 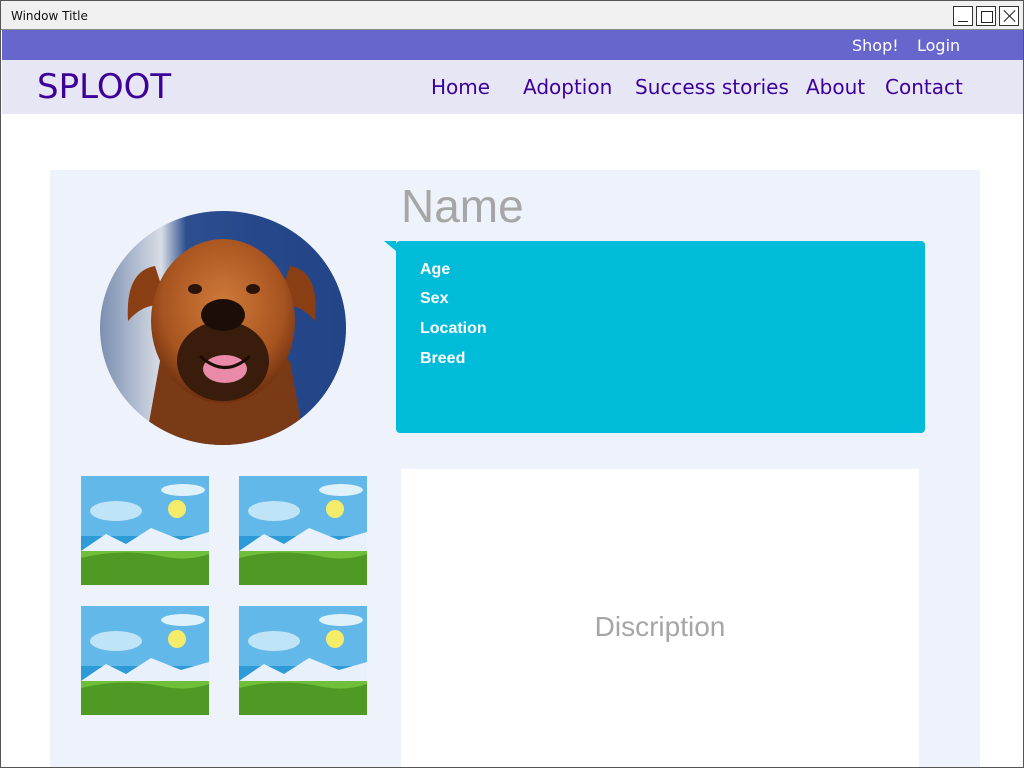 I want to click on info-box-pointer, so click(x=390, y=246).